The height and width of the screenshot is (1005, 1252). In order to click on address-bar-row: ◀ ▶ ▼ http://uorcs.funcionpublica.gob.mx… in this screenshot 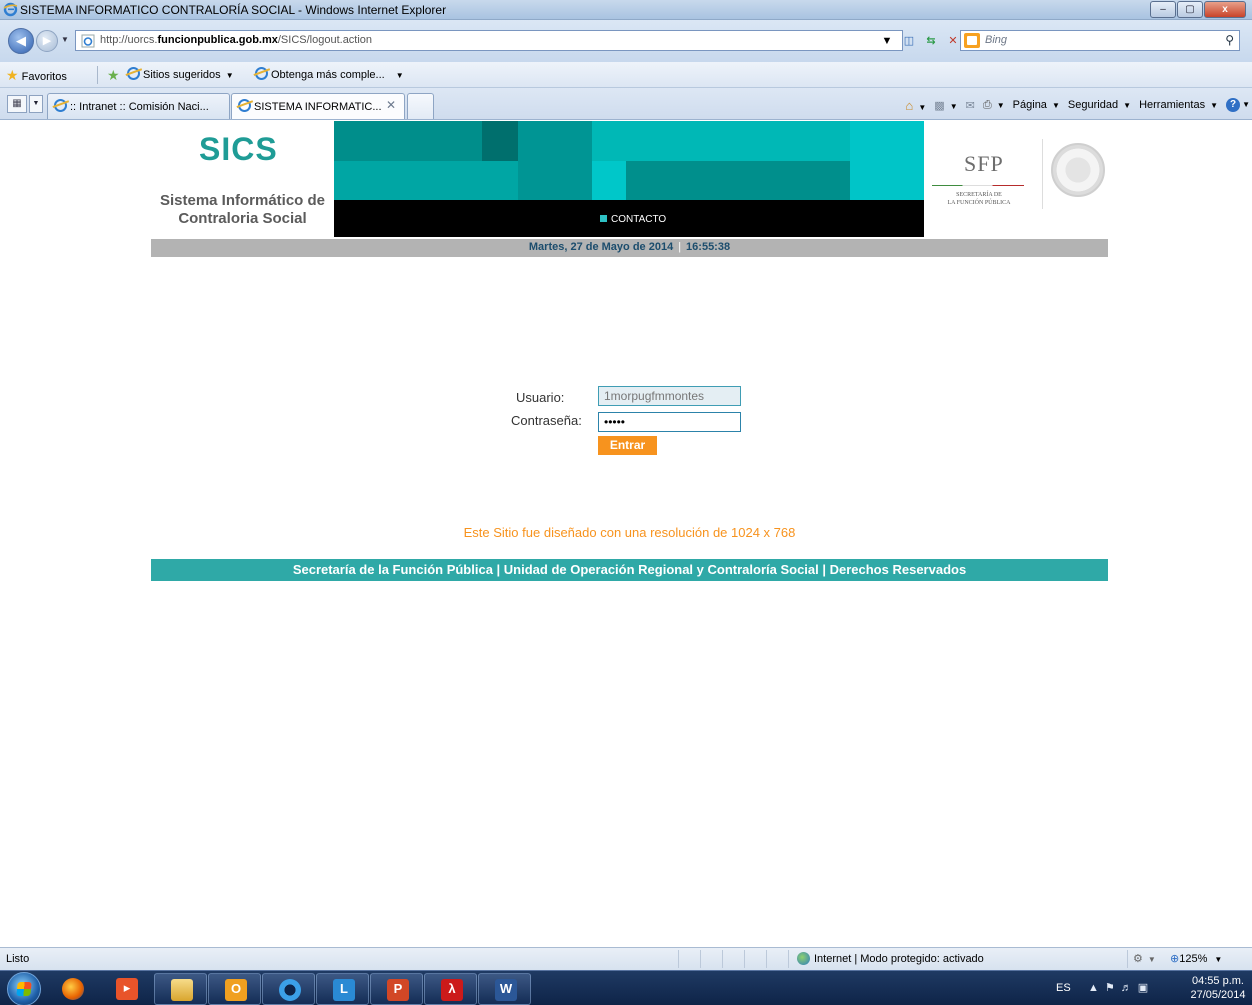, I will do `click(626, 41)`.